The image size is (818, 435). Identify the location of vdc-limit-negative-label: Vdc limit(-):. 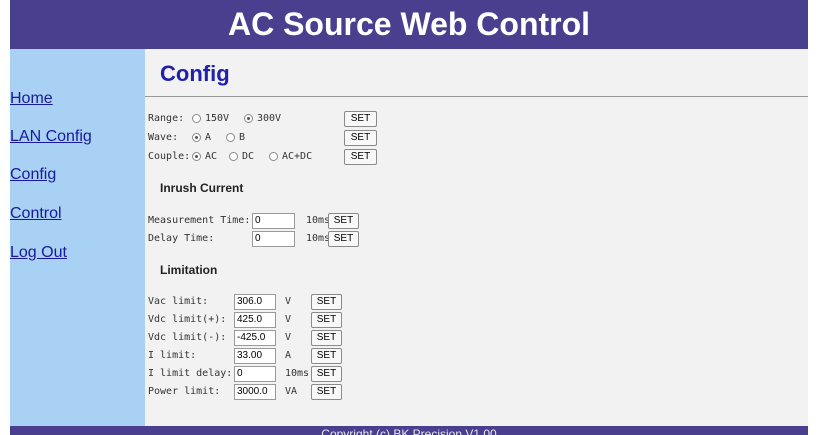
(187, 337).